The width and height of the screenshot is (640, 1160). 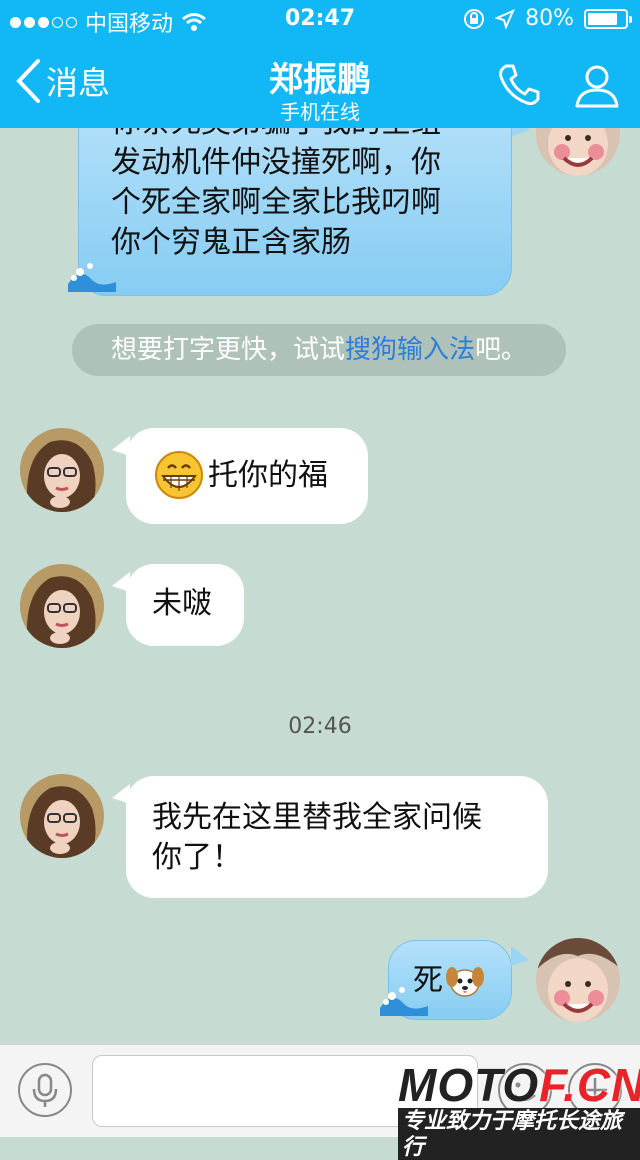 I want to click on message-bubble-incoming: 未啵, so click(x=185, y=605).